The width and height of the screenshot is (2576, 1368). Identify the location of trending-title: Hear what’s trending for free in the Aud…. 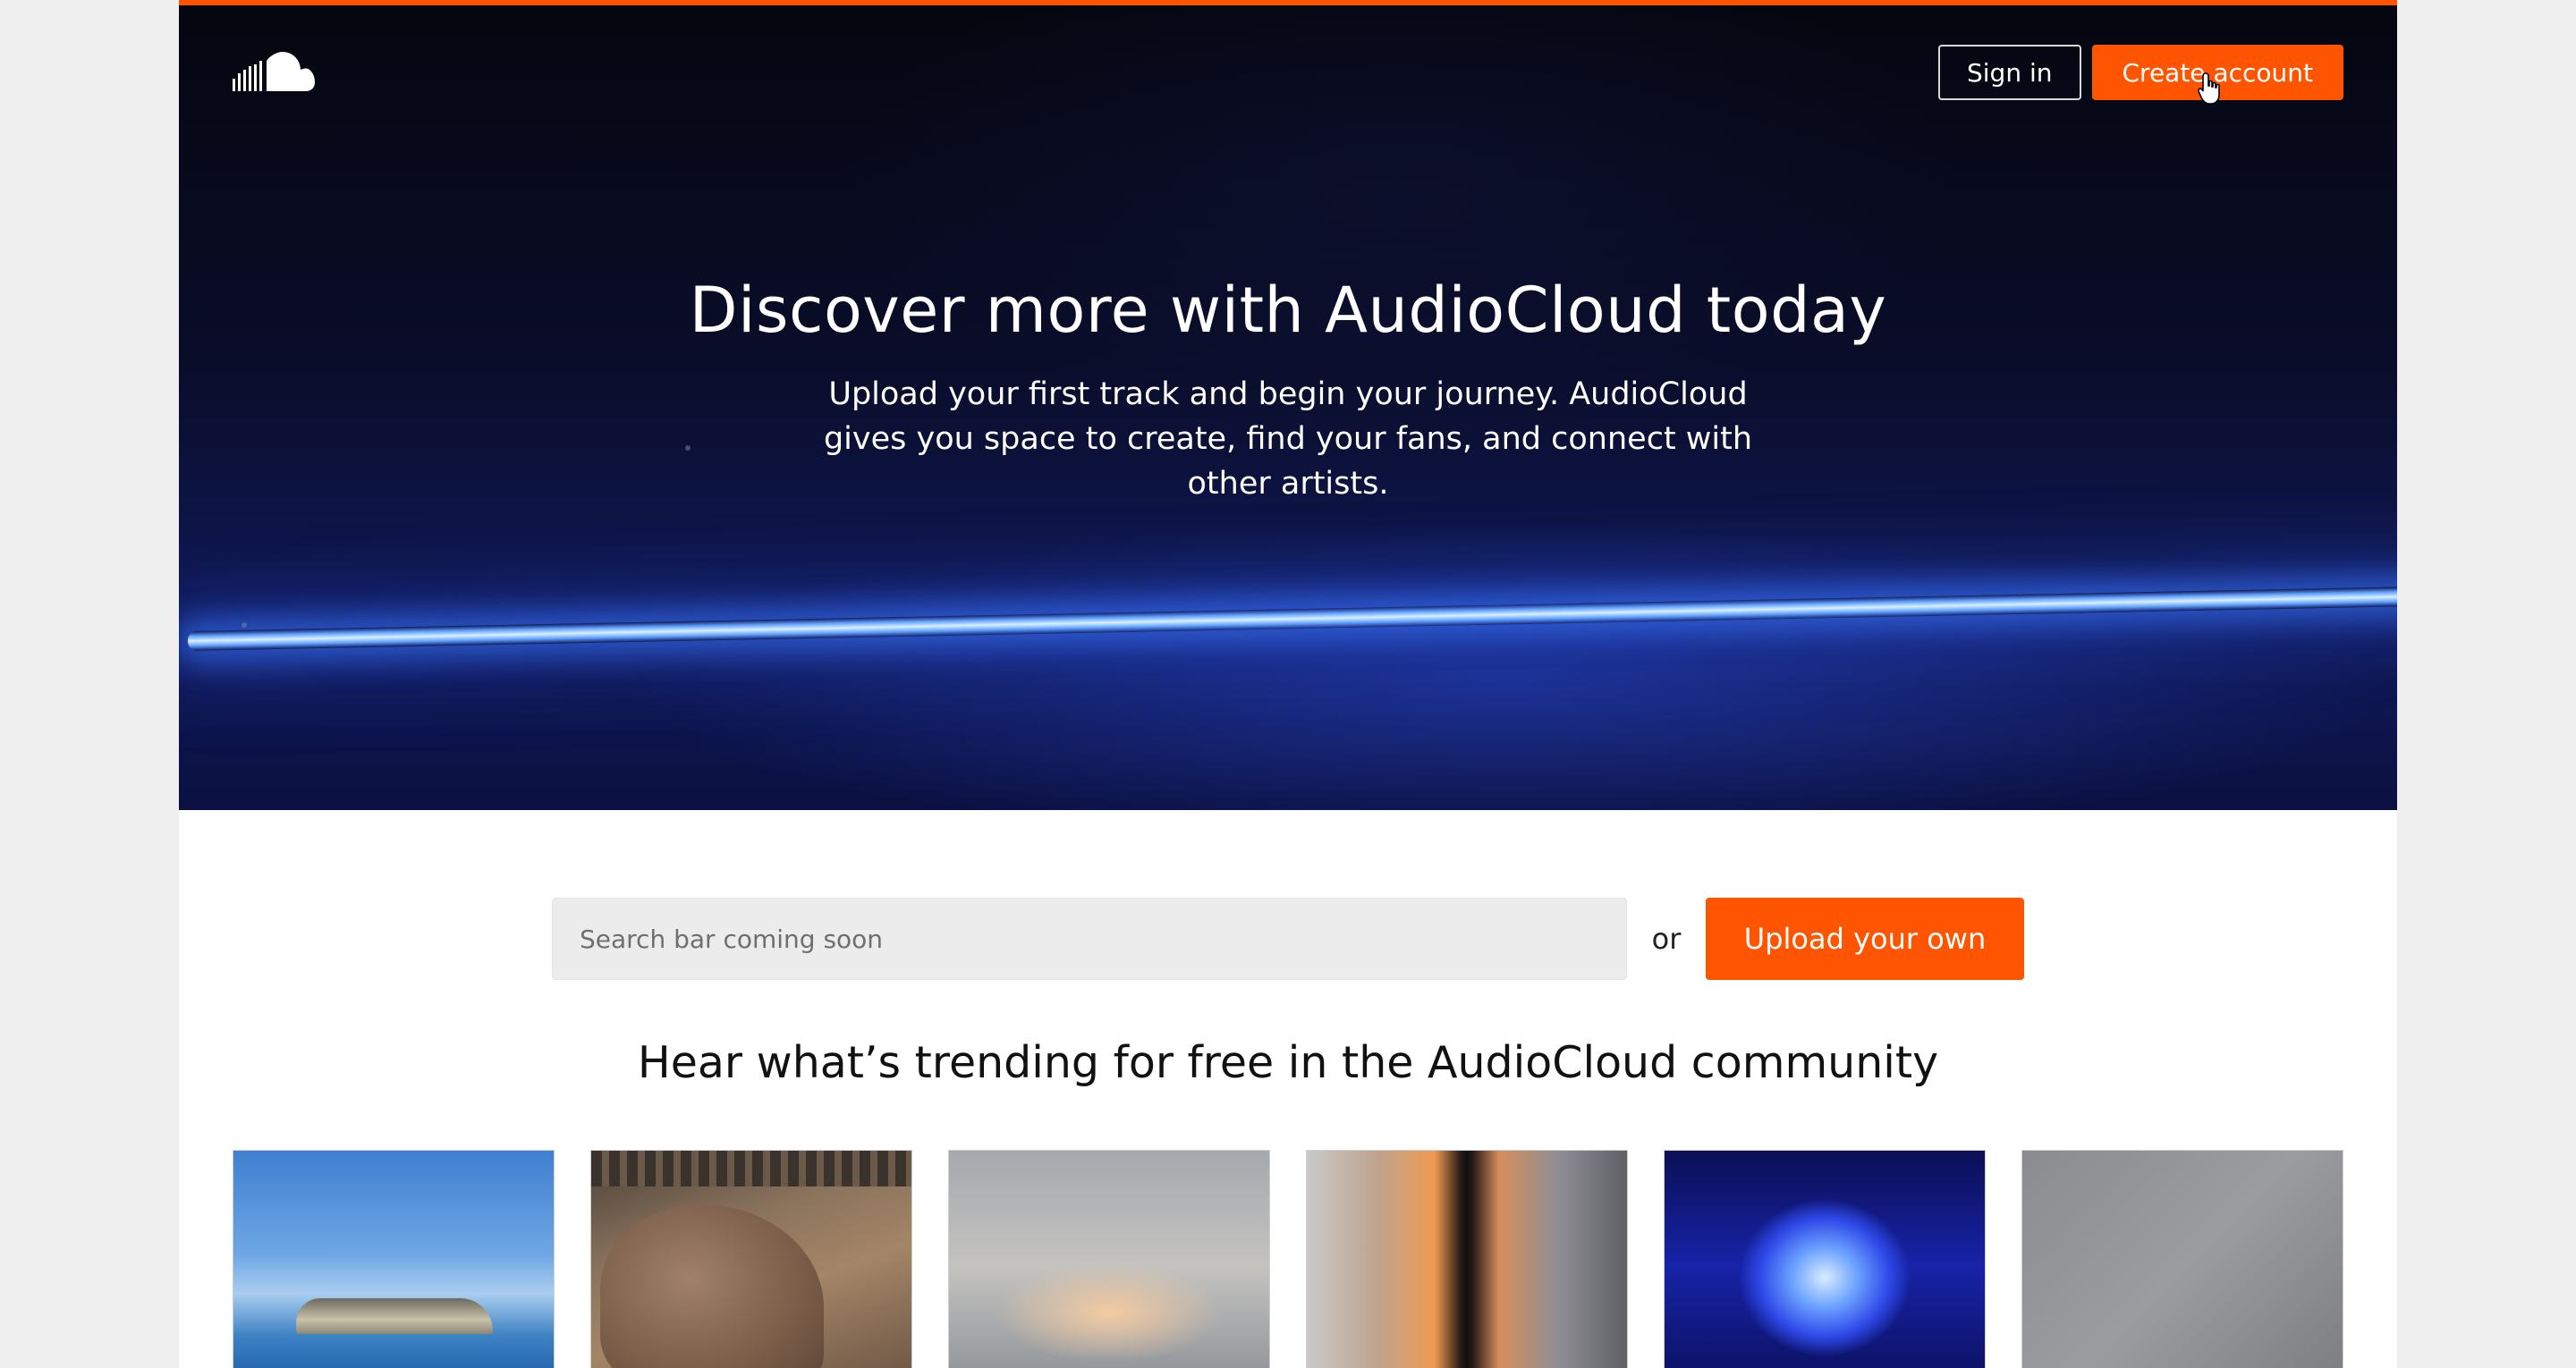
(1288, 1063).